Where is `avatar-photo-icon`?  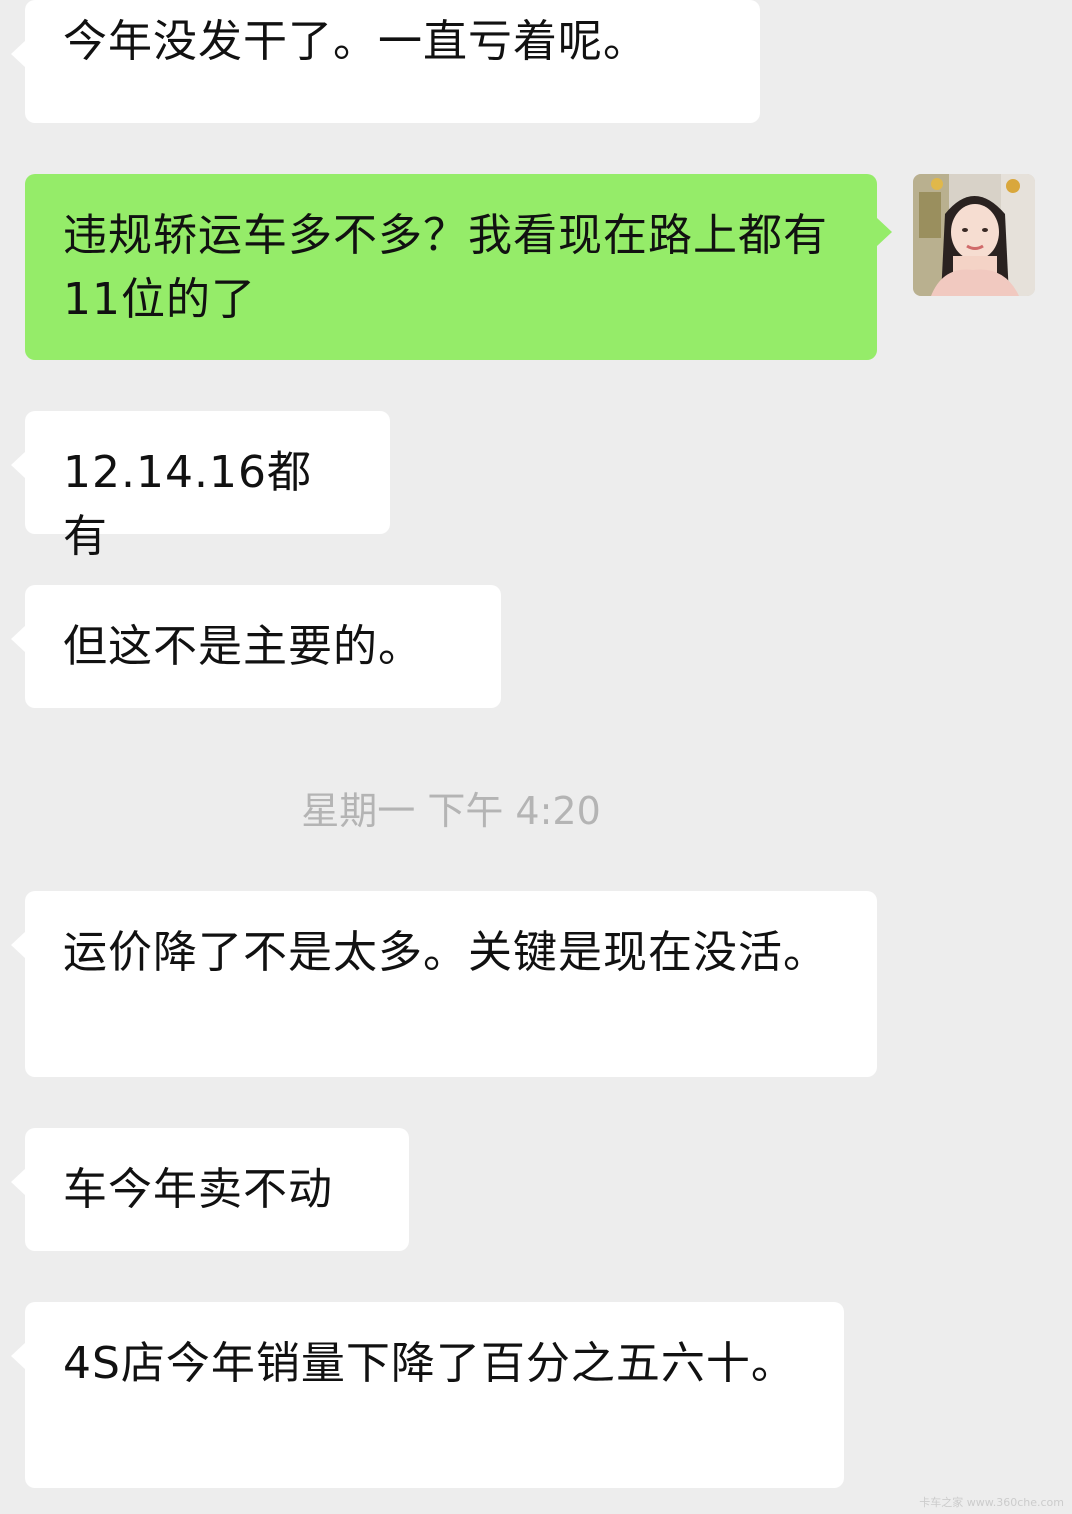 avatar-photo-icon is located at coordinates (974, 235).